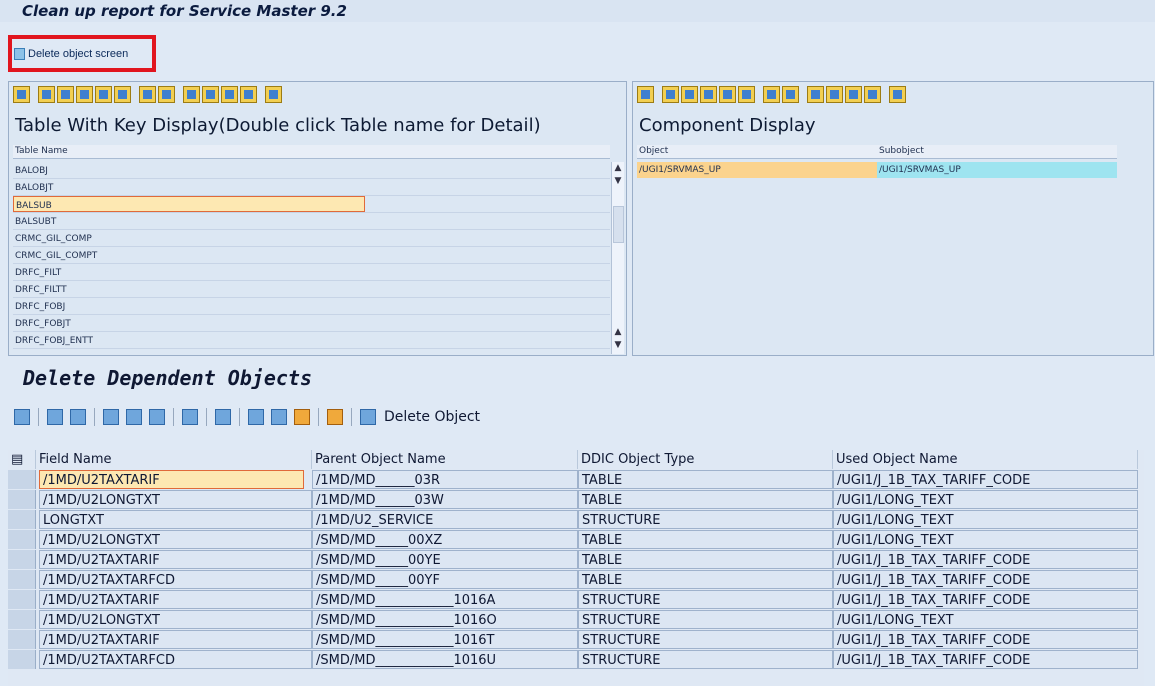  Describe the element at coordinates (705, 459) in the screenshot. I see `ddic-type-header: DDIC Object Type` at that location.